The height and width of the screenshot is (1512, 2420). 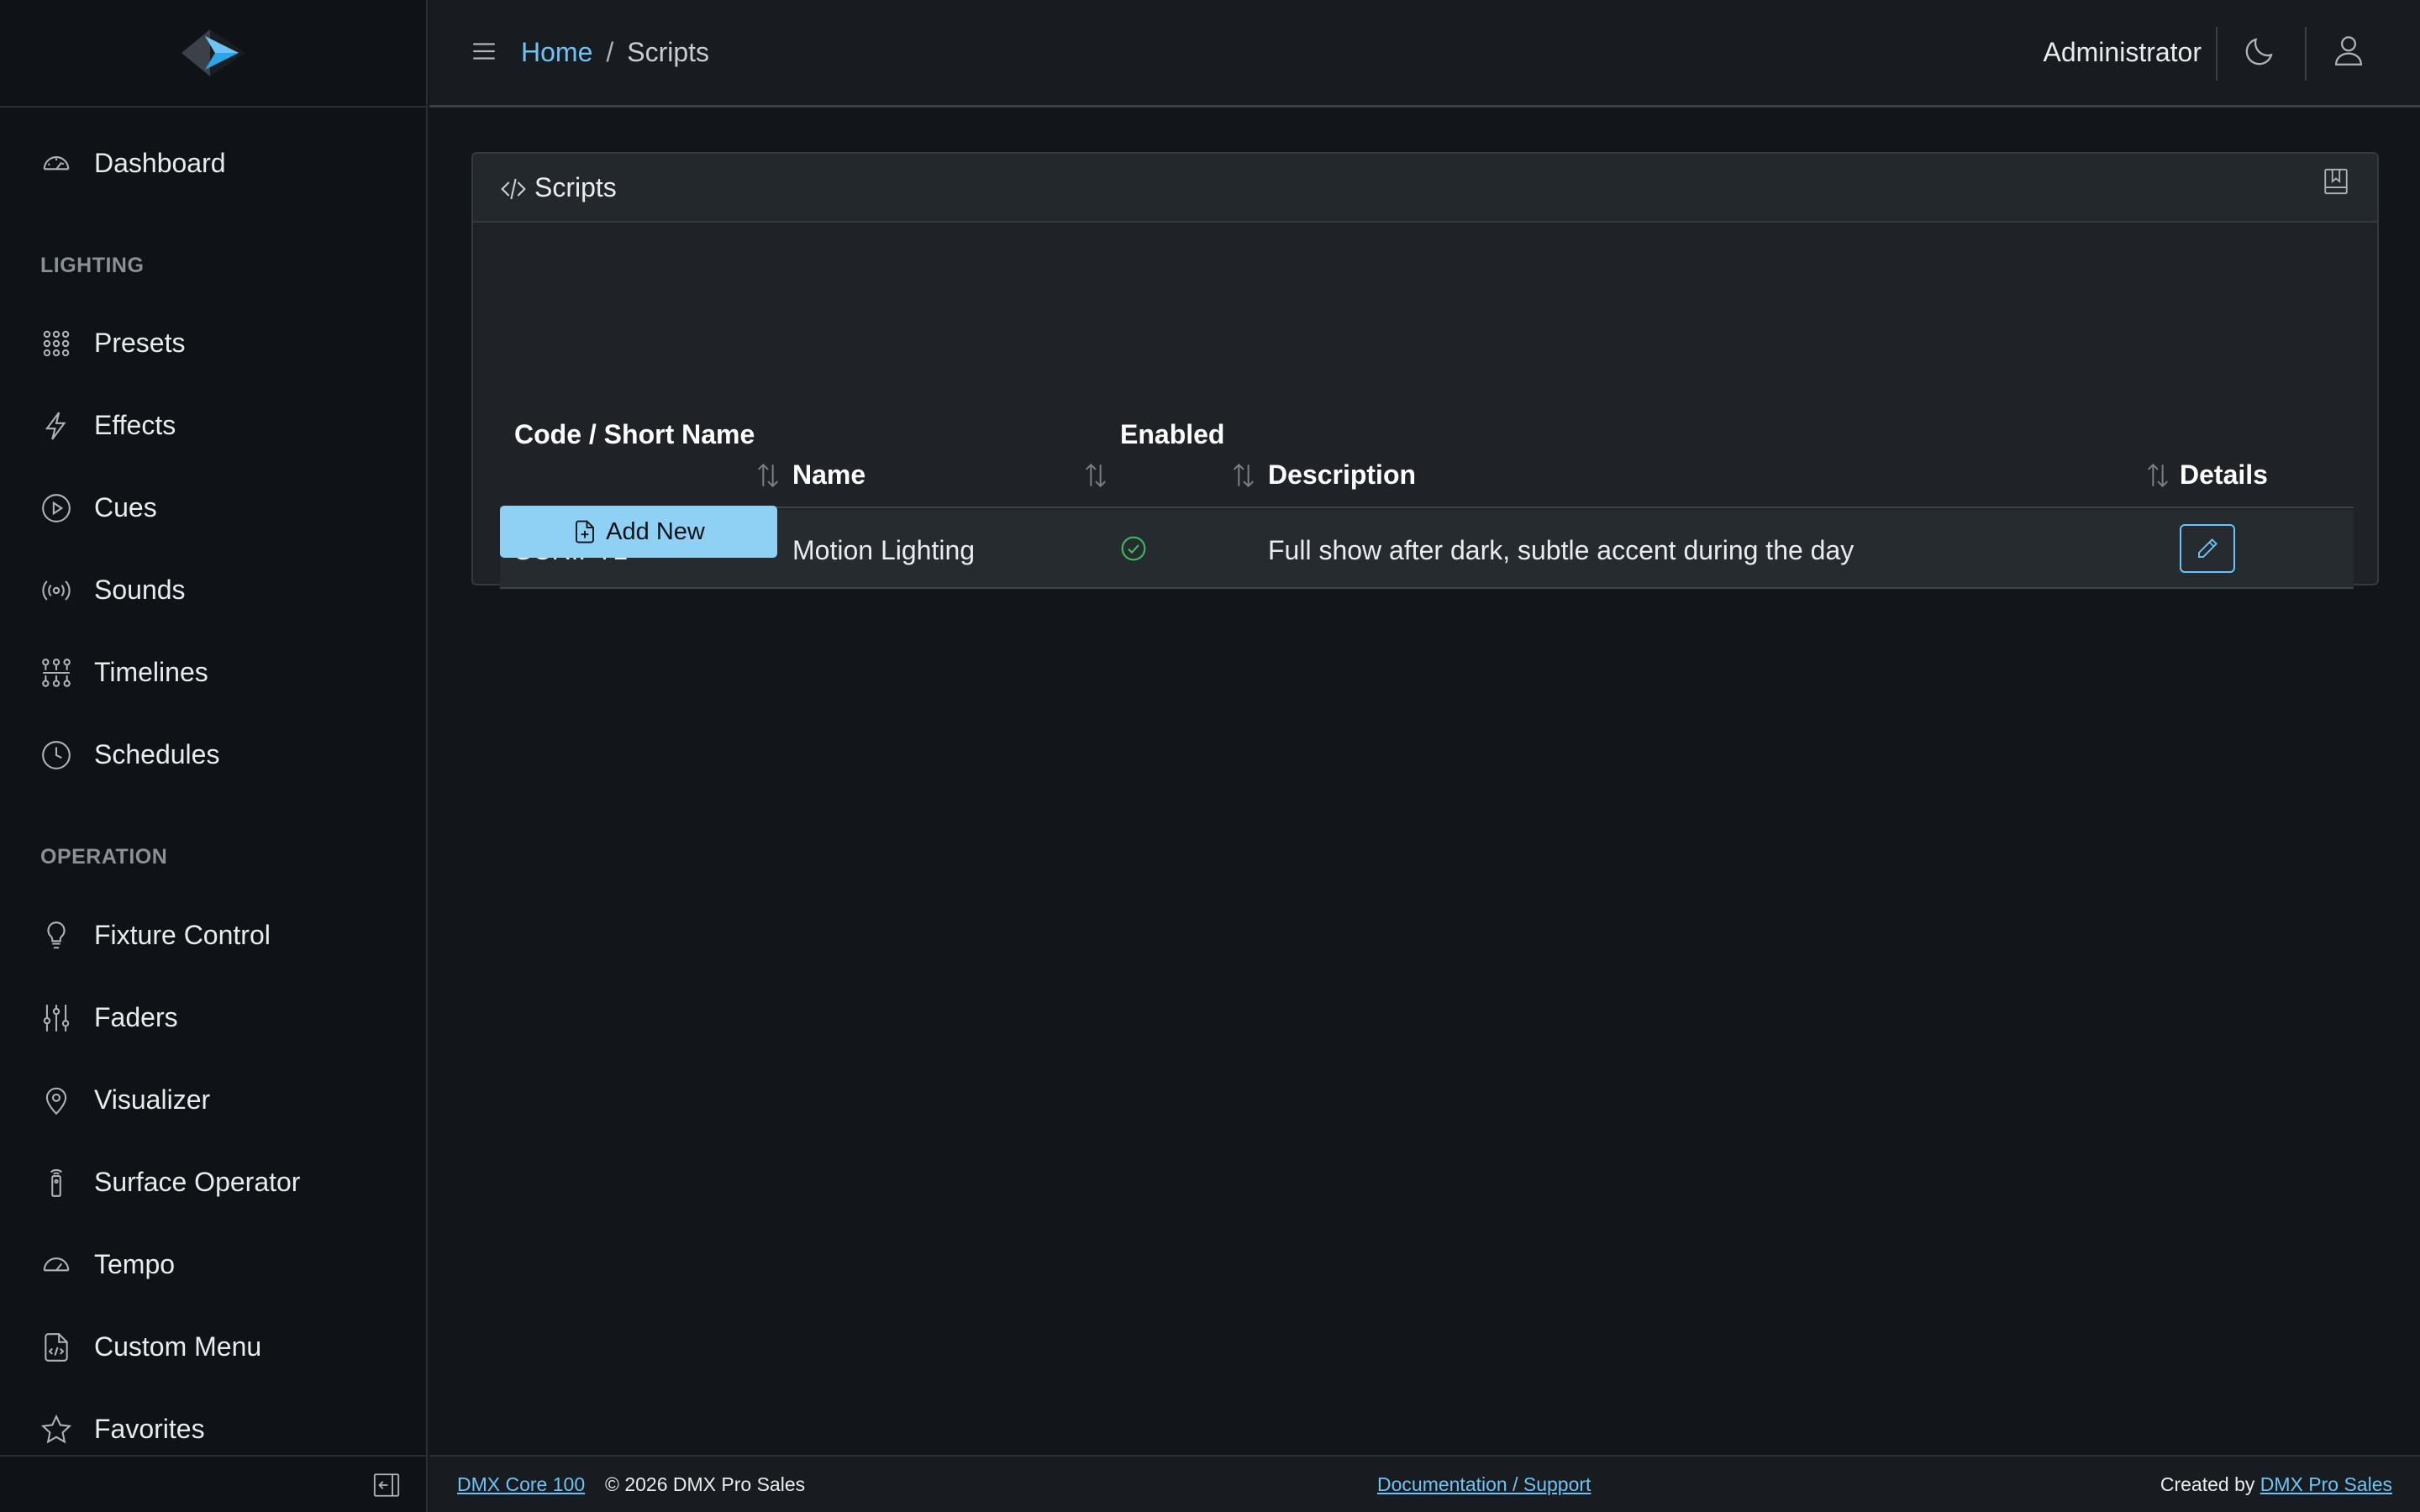 I want to click on edit-button, so click(x=2208, y=548).